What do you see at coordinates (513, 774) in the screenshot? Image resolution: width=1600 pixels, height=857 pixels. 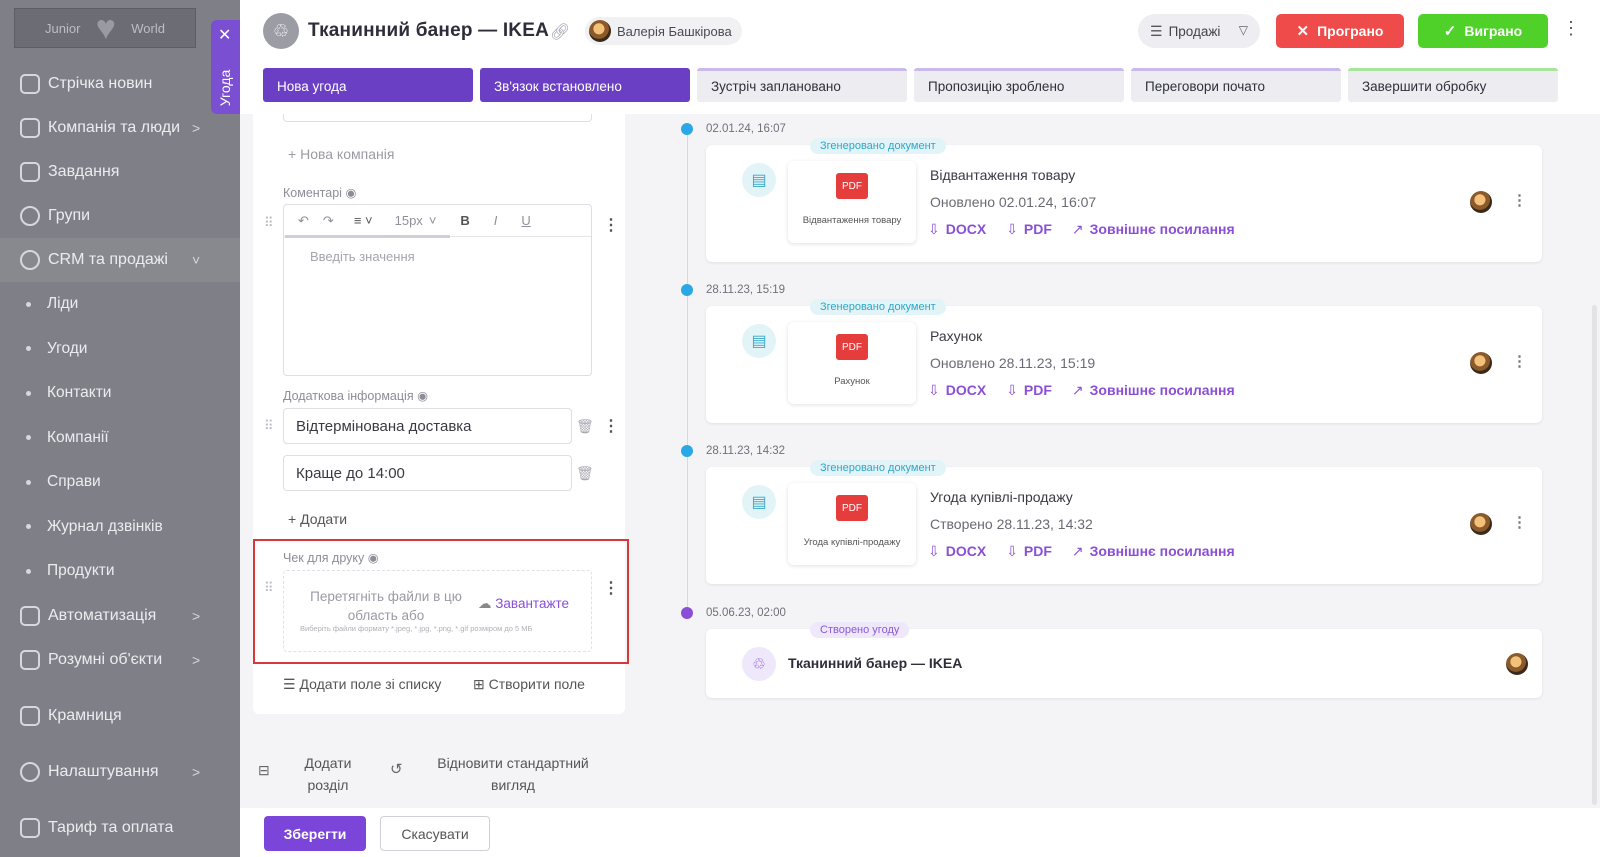 I see `restore-default-view-button: Відновити стандартний вигляд` at bounding box center [513, 774].